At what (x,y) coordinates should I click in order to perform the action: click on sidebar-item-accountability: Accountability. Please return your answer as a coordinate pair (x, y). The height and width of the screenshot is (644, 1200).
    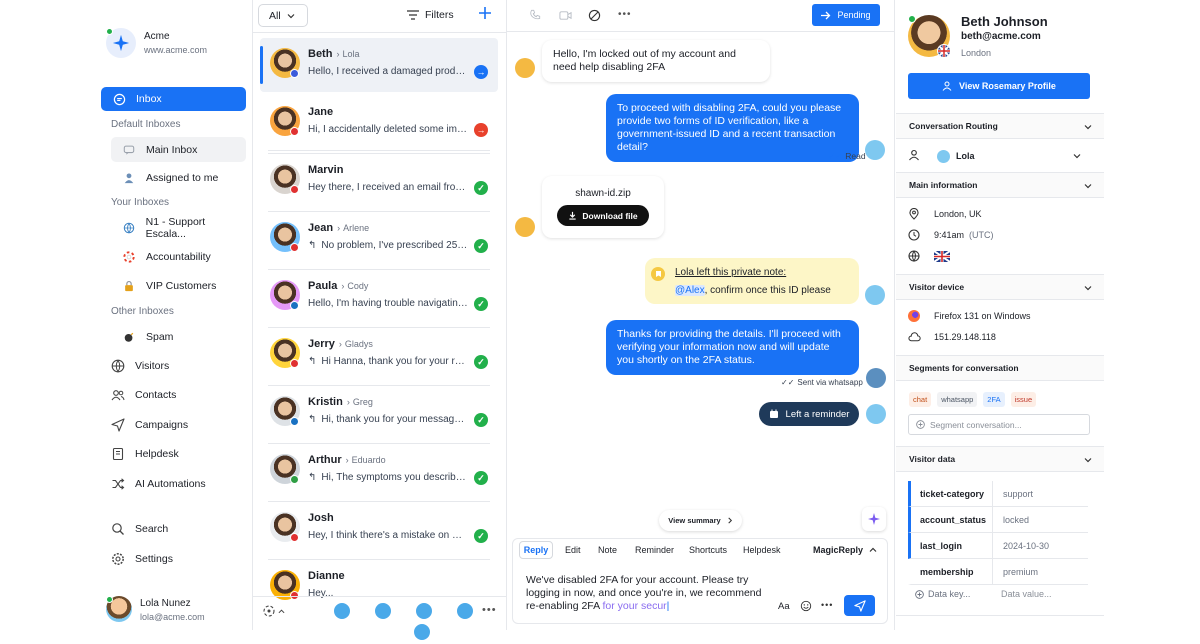
    Looking at the image, I should click on (178, 257).